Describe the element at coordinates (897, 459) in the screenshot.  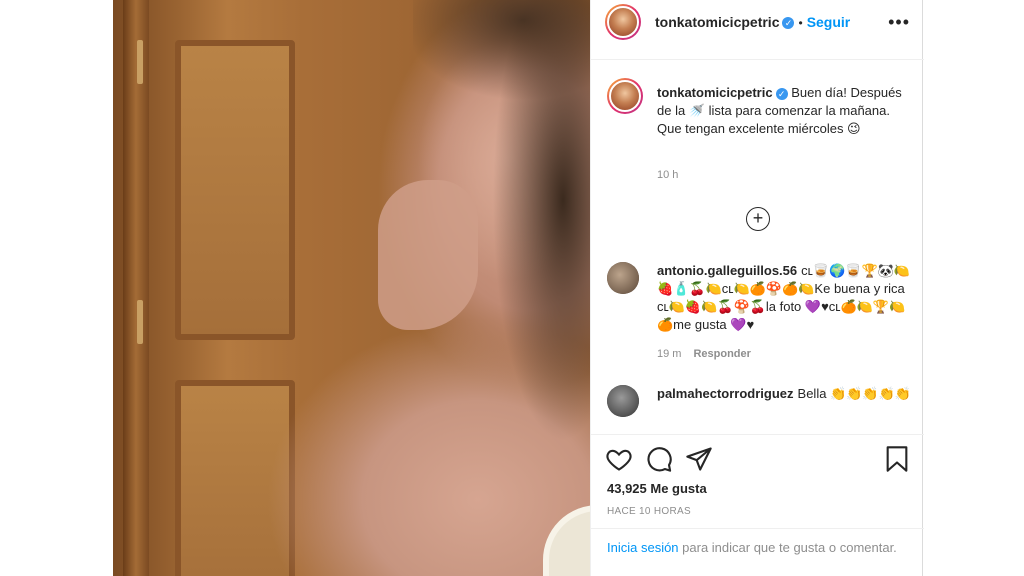
I see `bookmark-icon` at that location.